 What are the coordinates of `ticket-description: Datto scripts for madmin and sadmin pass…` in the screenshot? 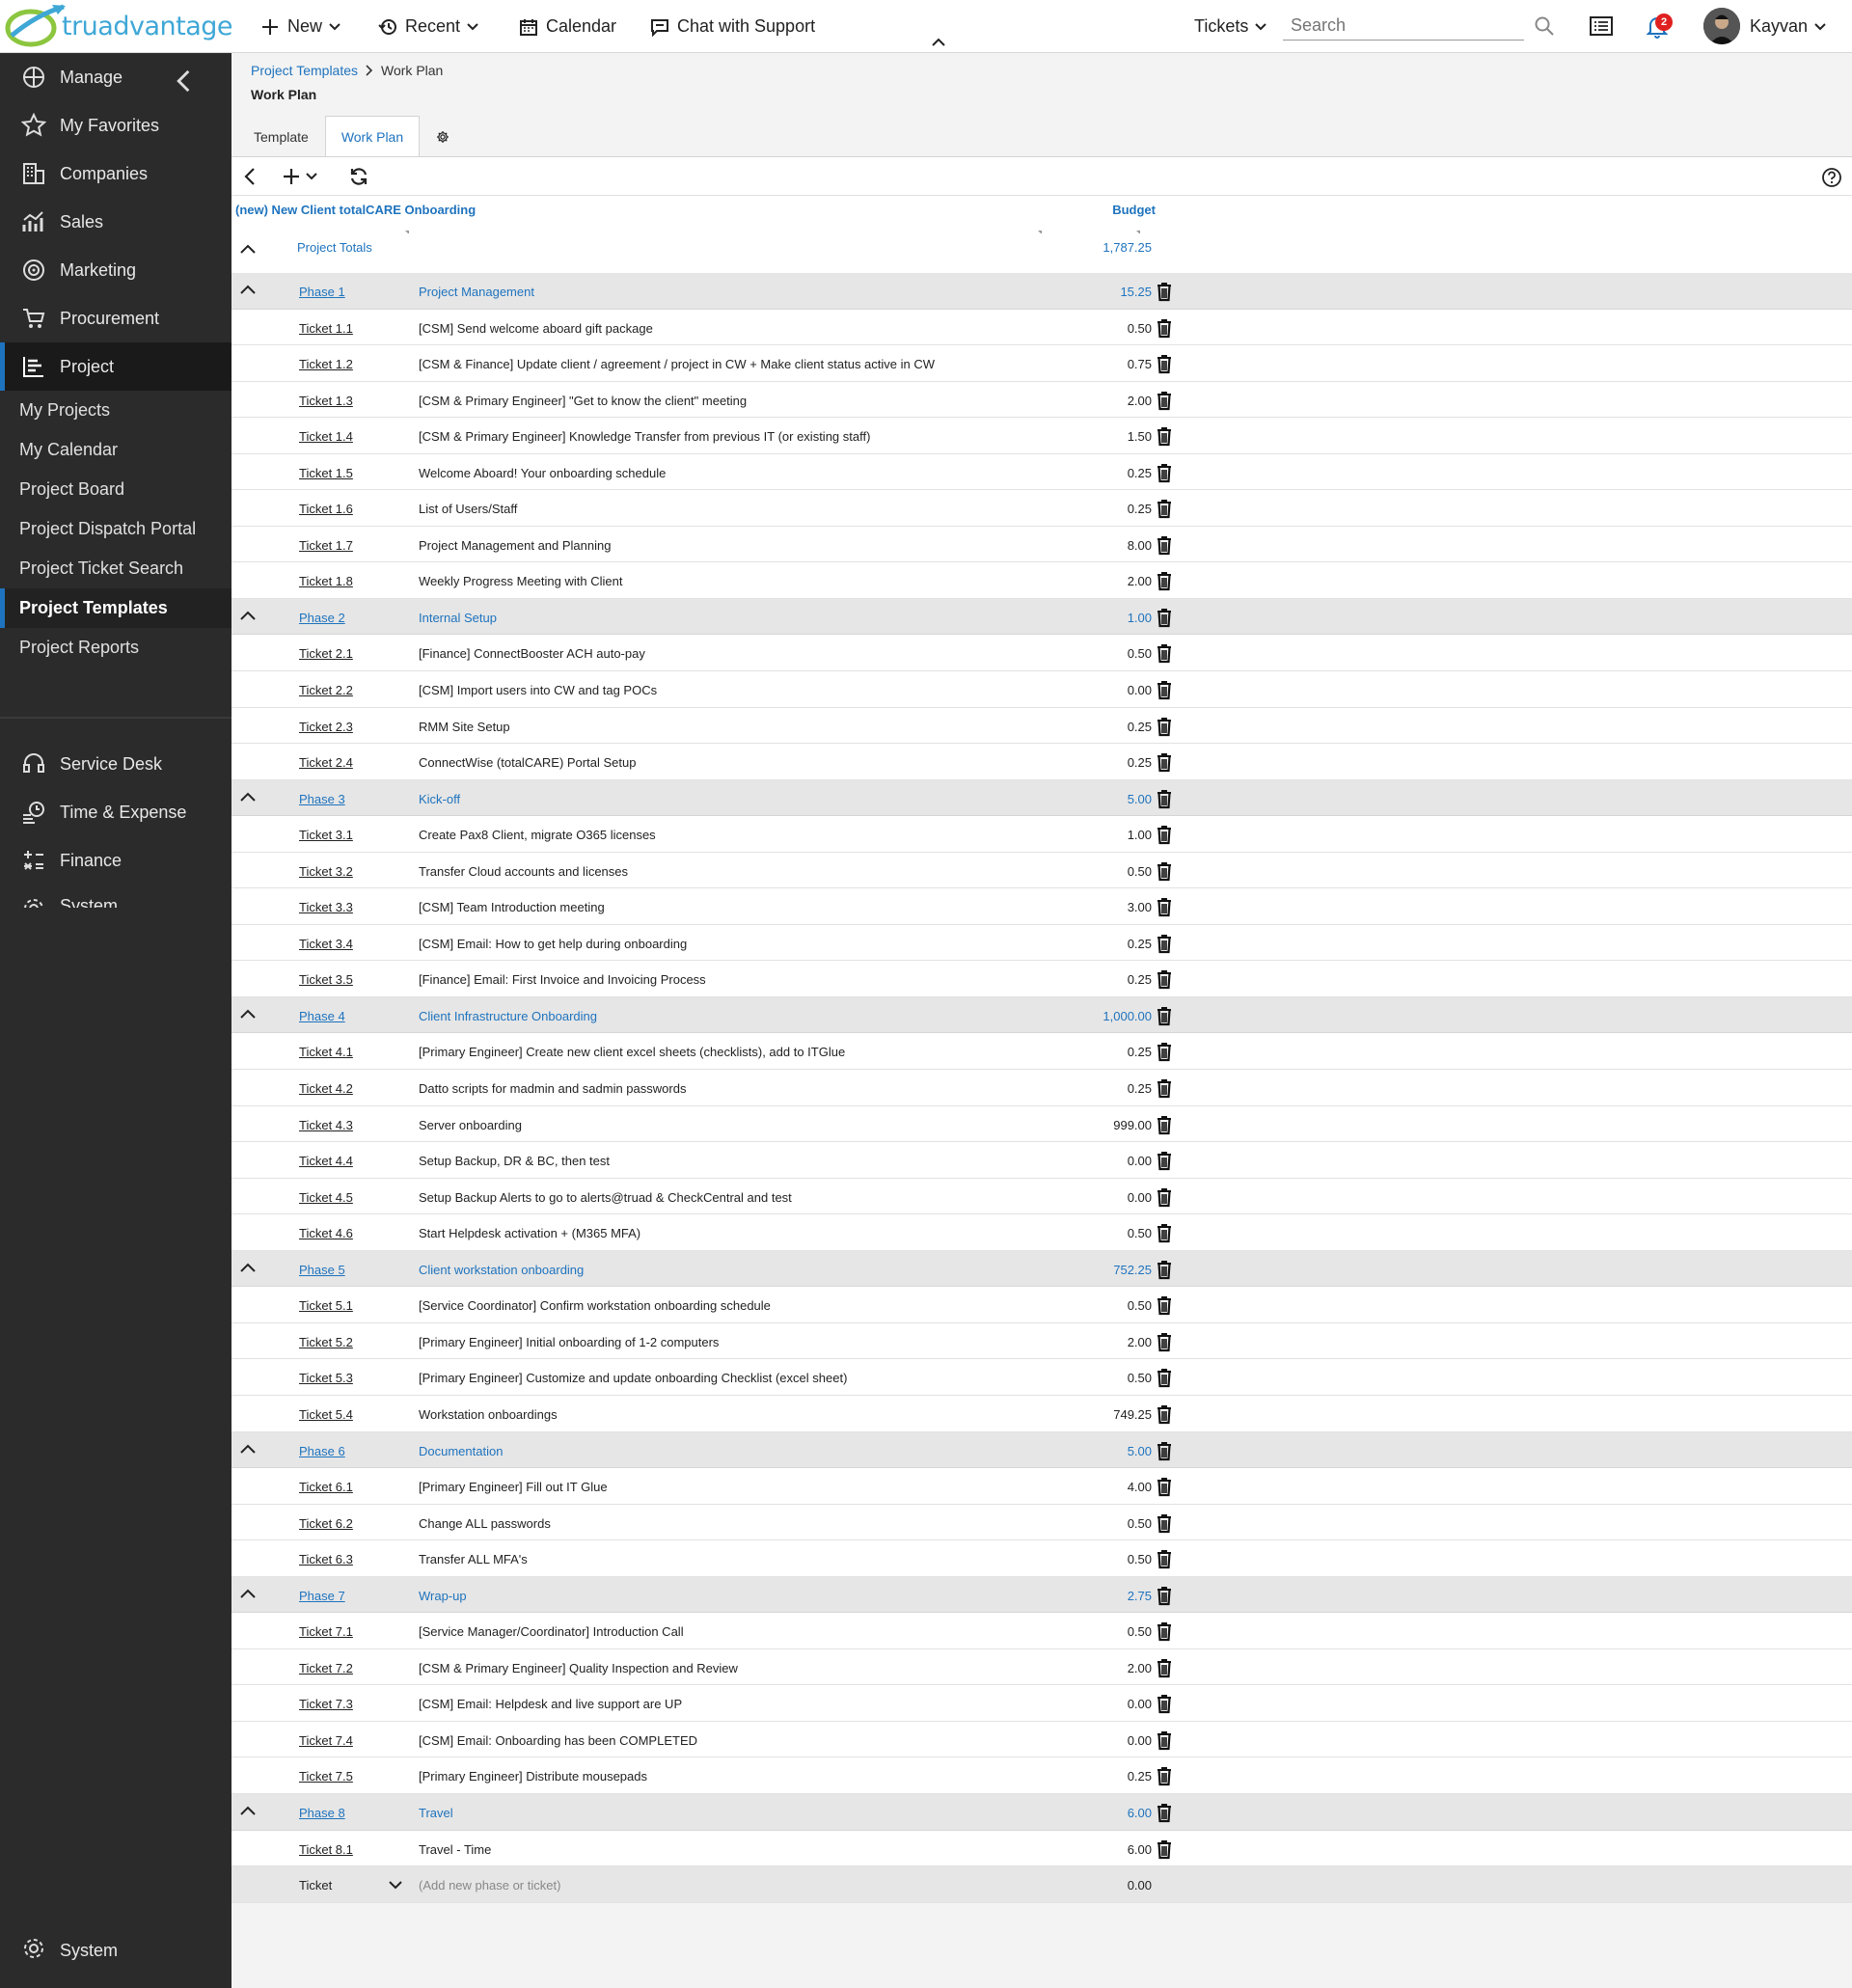 It's located at (553, 1088).